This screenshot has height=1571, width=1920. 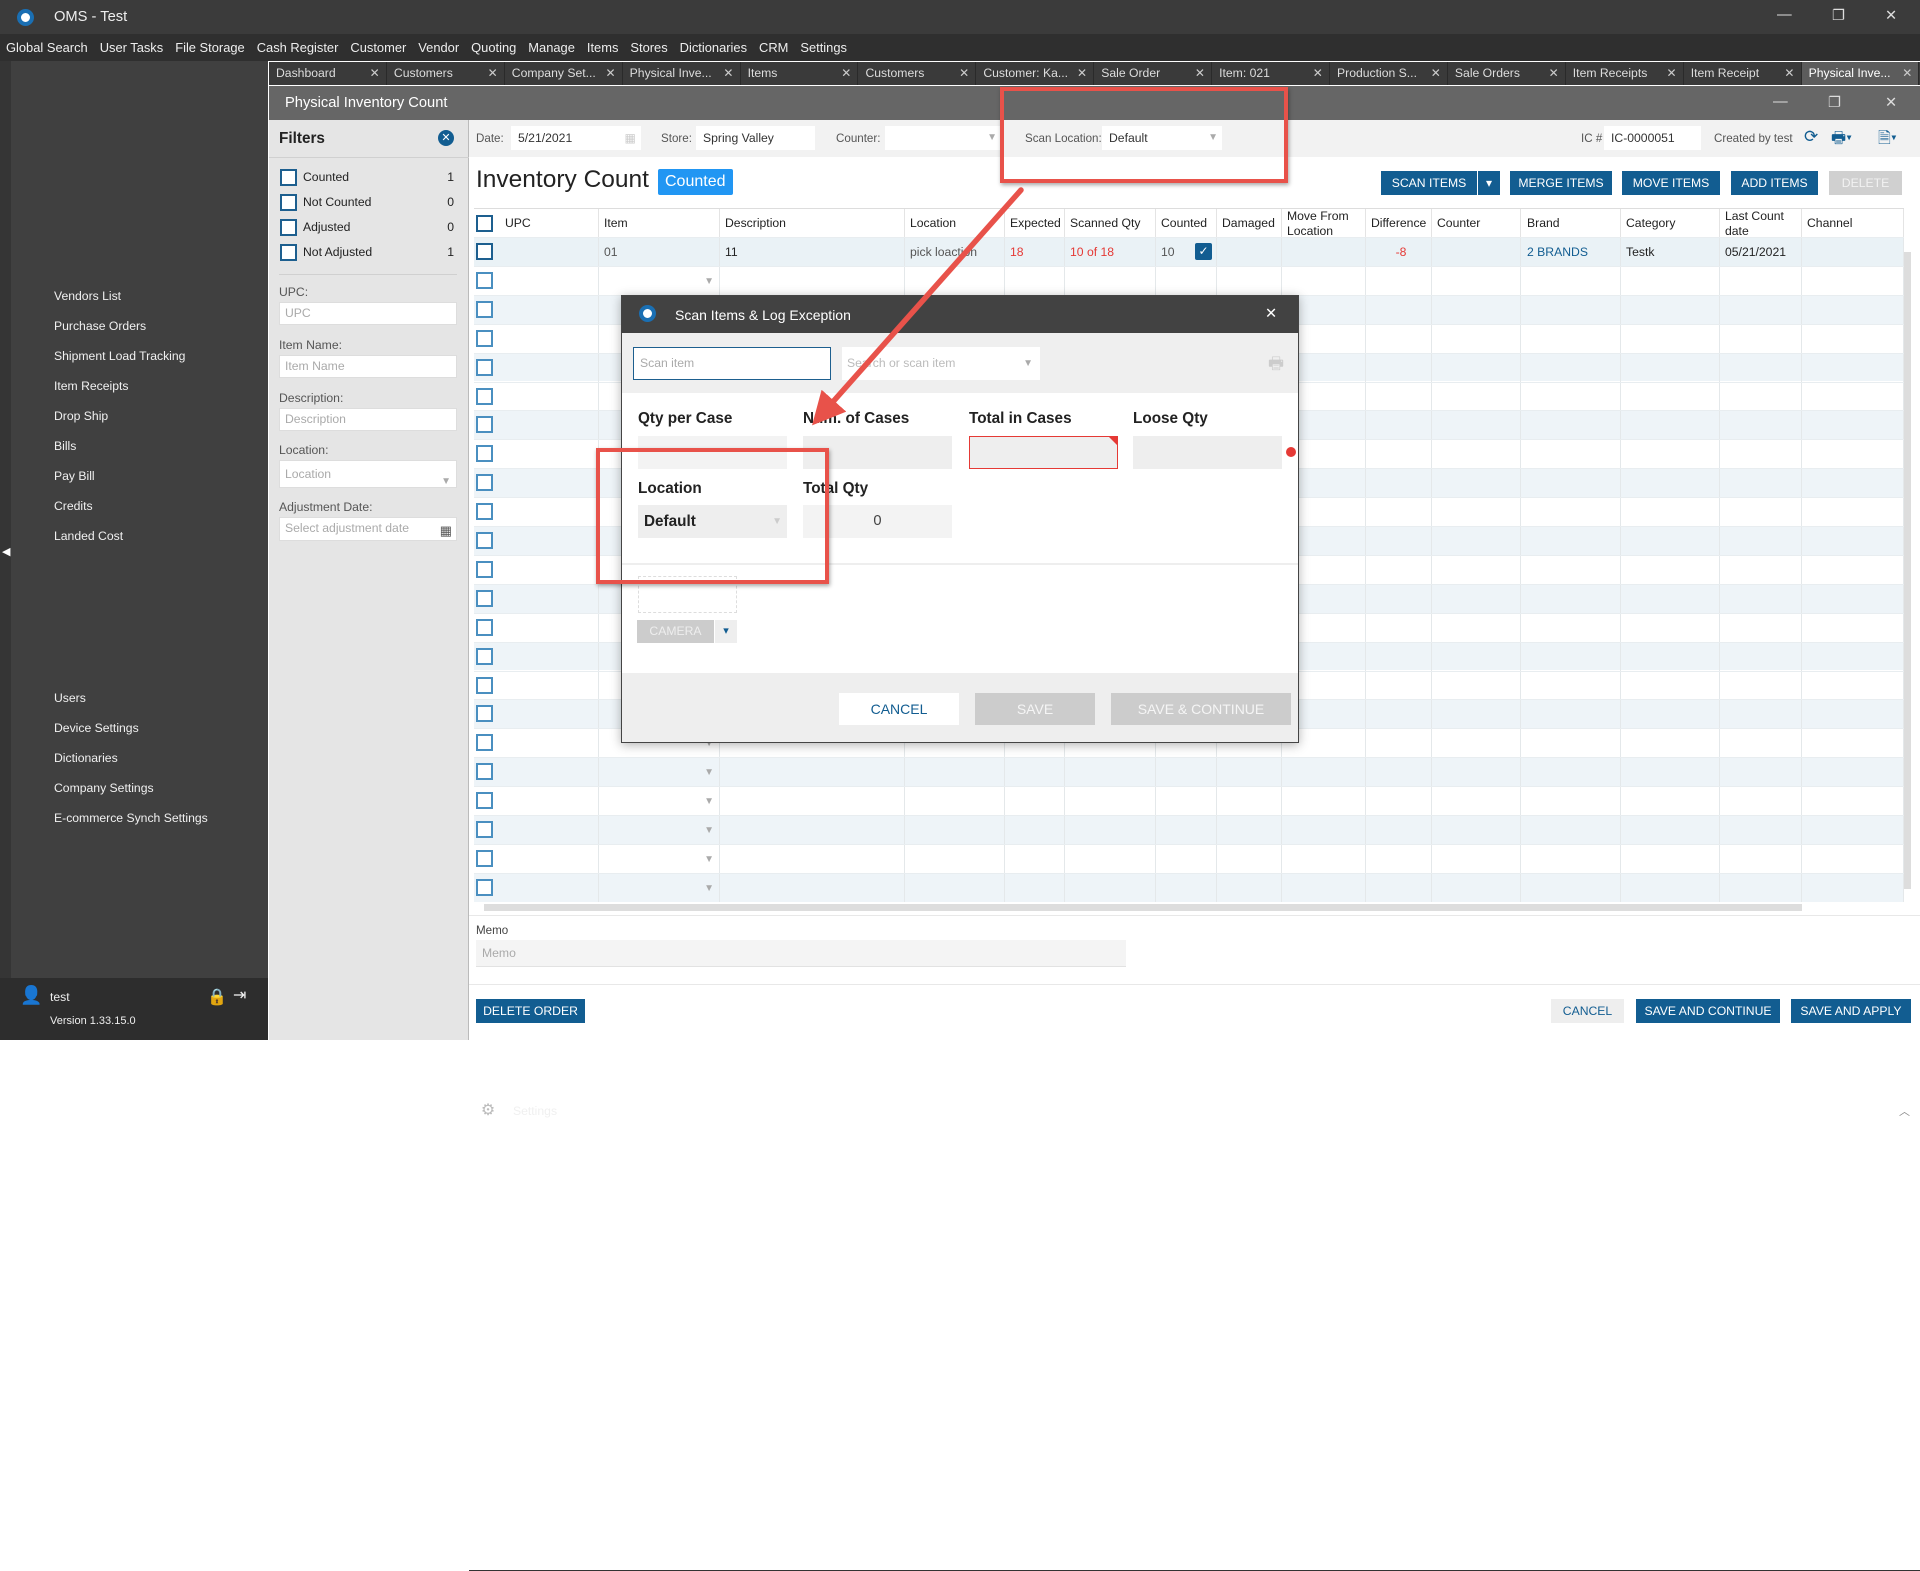 I want to click on description-input: Description, so click(x=368, y=419).